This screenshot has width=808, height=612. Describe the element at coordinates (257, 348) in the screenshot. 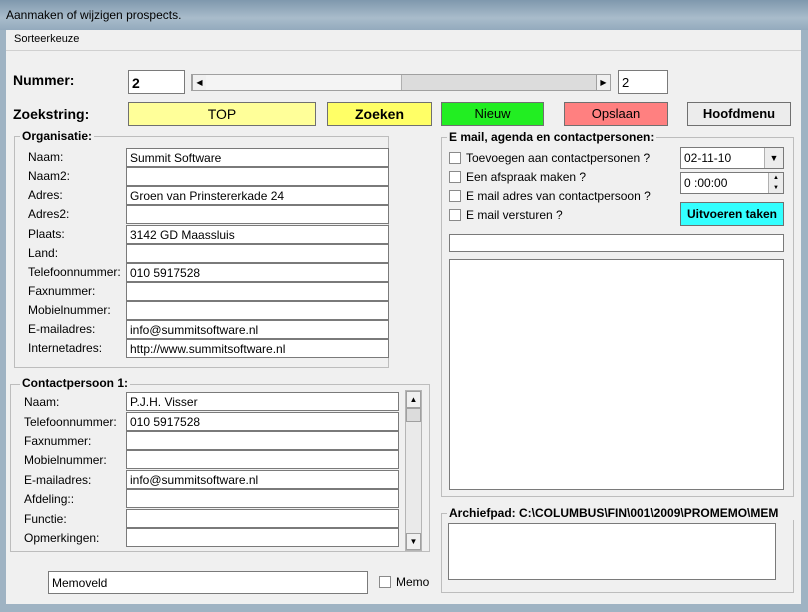

I see `org-field-input: http://www.summitsoftware.nl` at that location.